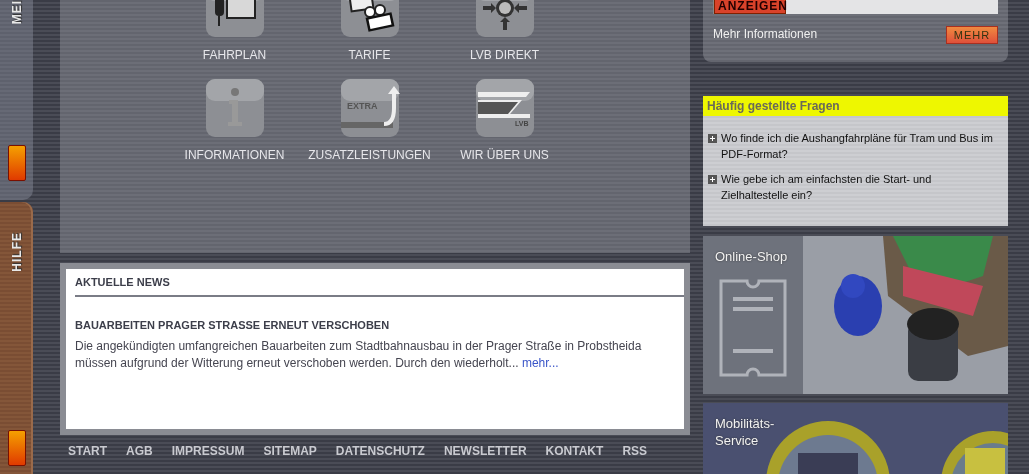 The width and height of the screenshot is (1029, 474). What do you see at coordinates (574, 451) in the screenshot?
I see `footer-link: KONTAKT` at bounding box center [574, 451].